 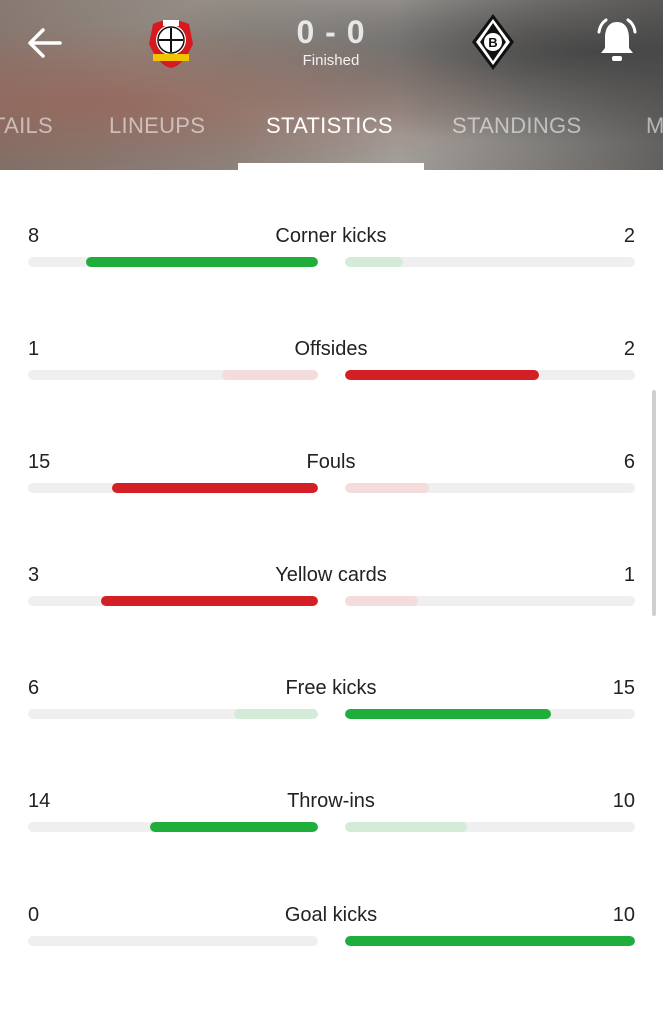 What do you see at coordinates (331, 819) in the screenshot?
I see `stat-row-throw-ins: 14 Throw-ins 10` at bounding box center [331, 819].